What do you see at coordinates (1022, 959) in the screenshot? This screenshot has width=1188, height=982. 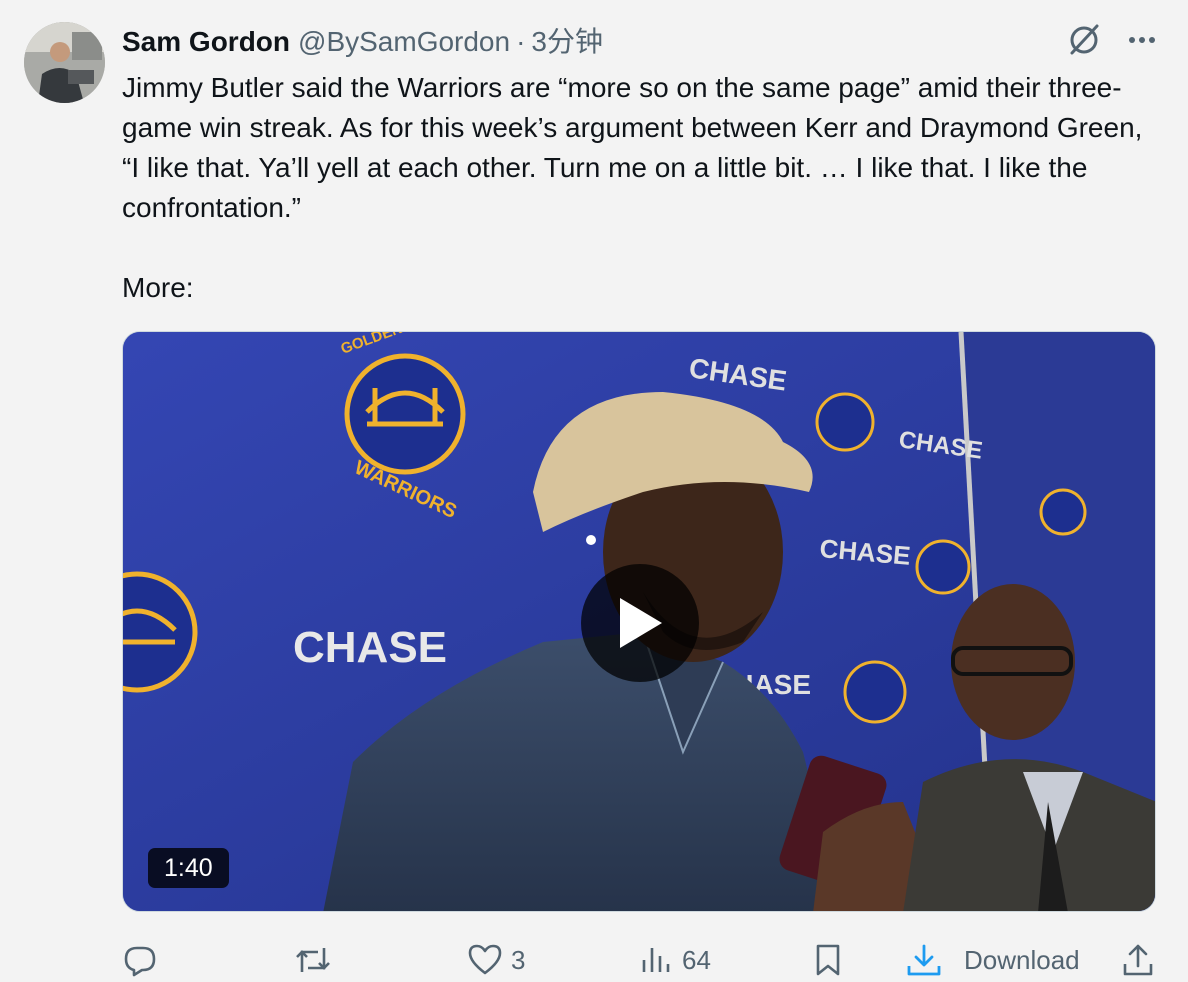 I see `download-label: Download` at bounding box center [1022, 959].